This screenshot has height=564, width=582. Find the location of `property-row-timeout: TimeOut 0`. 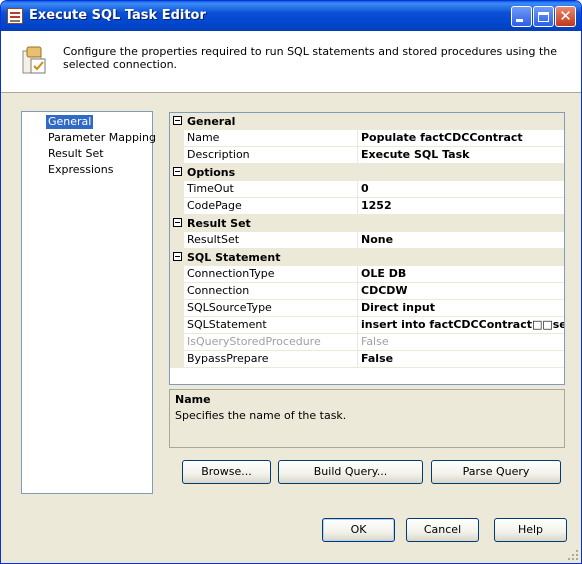

property-row-timeout: TimeOut 0 is located at coordinates (367, 189).